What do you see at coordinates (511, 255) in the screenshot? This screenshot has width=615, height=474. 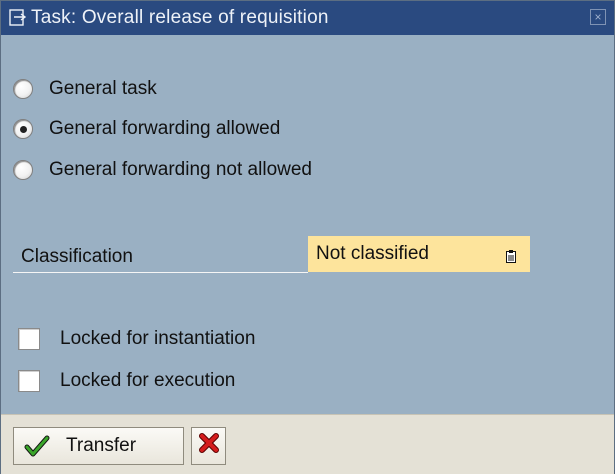 I see `f4-help-icon` at bounding box center [511, 255].